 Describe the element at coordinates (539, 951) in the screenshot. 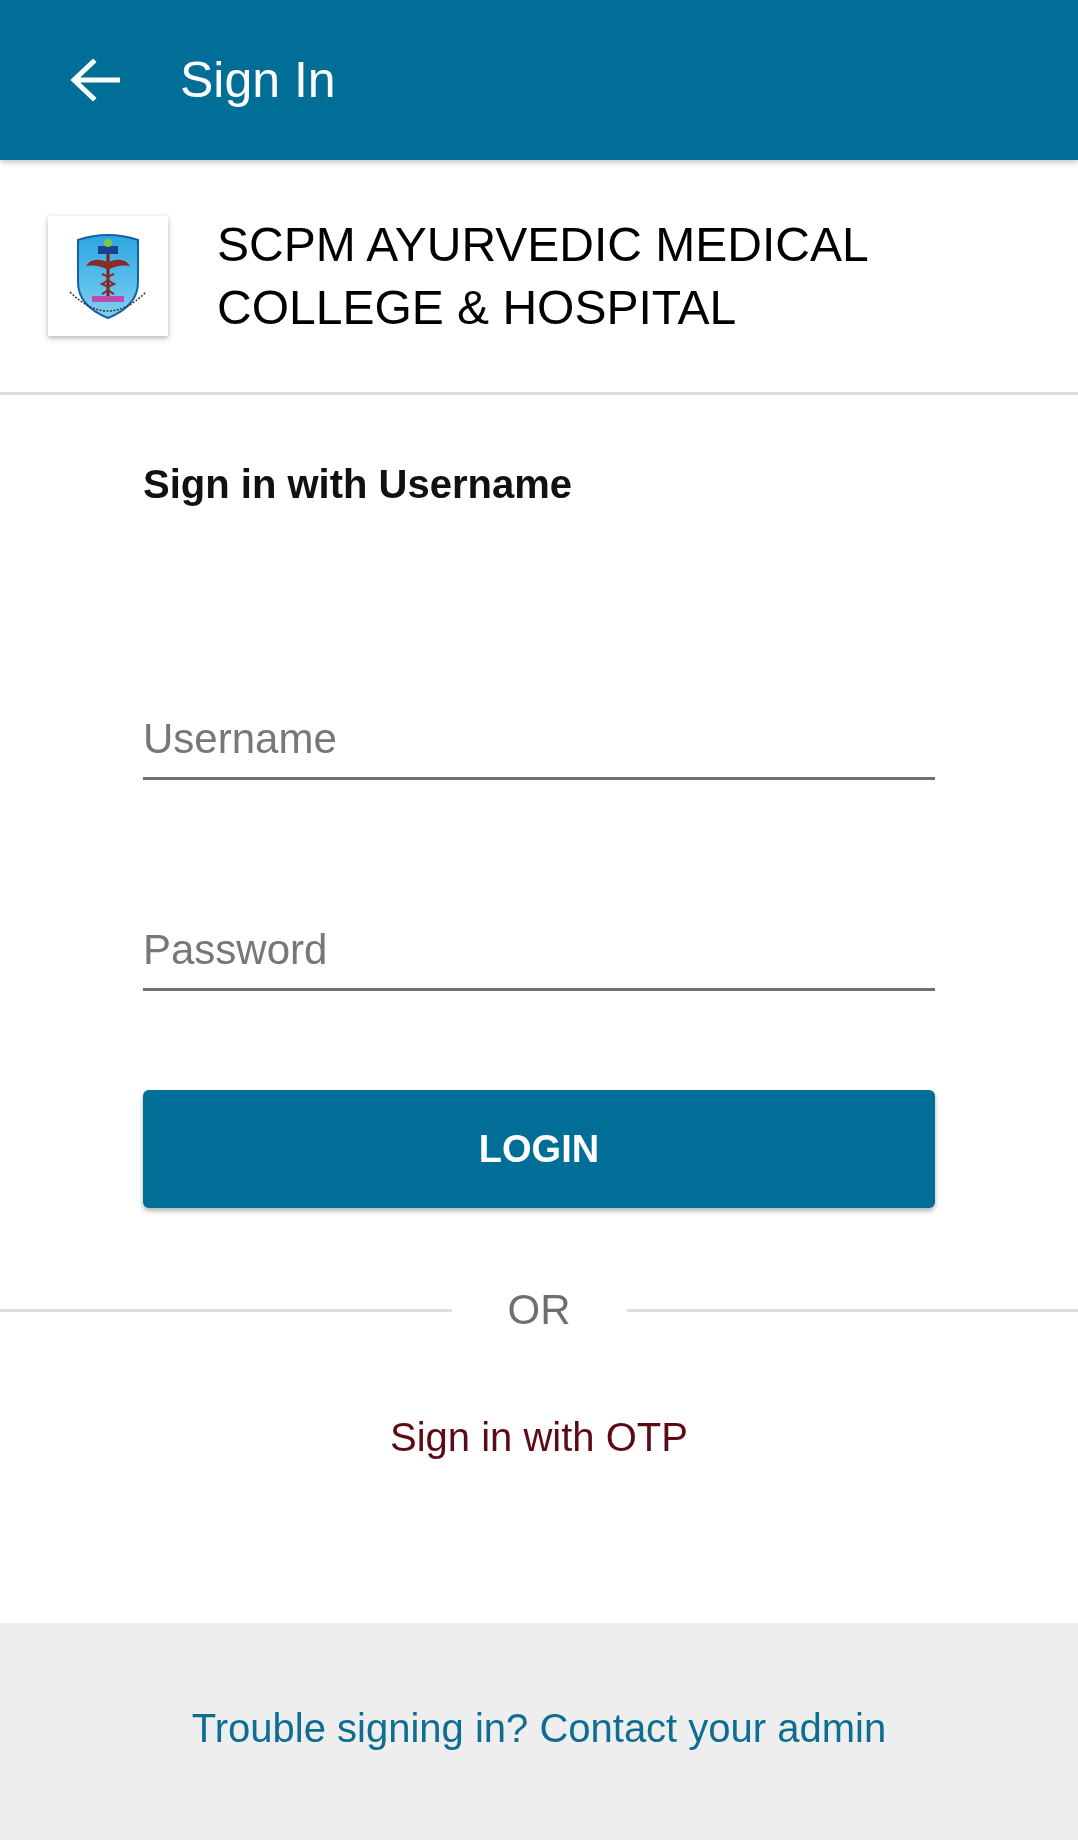

I see `input-field: Password` at that location.